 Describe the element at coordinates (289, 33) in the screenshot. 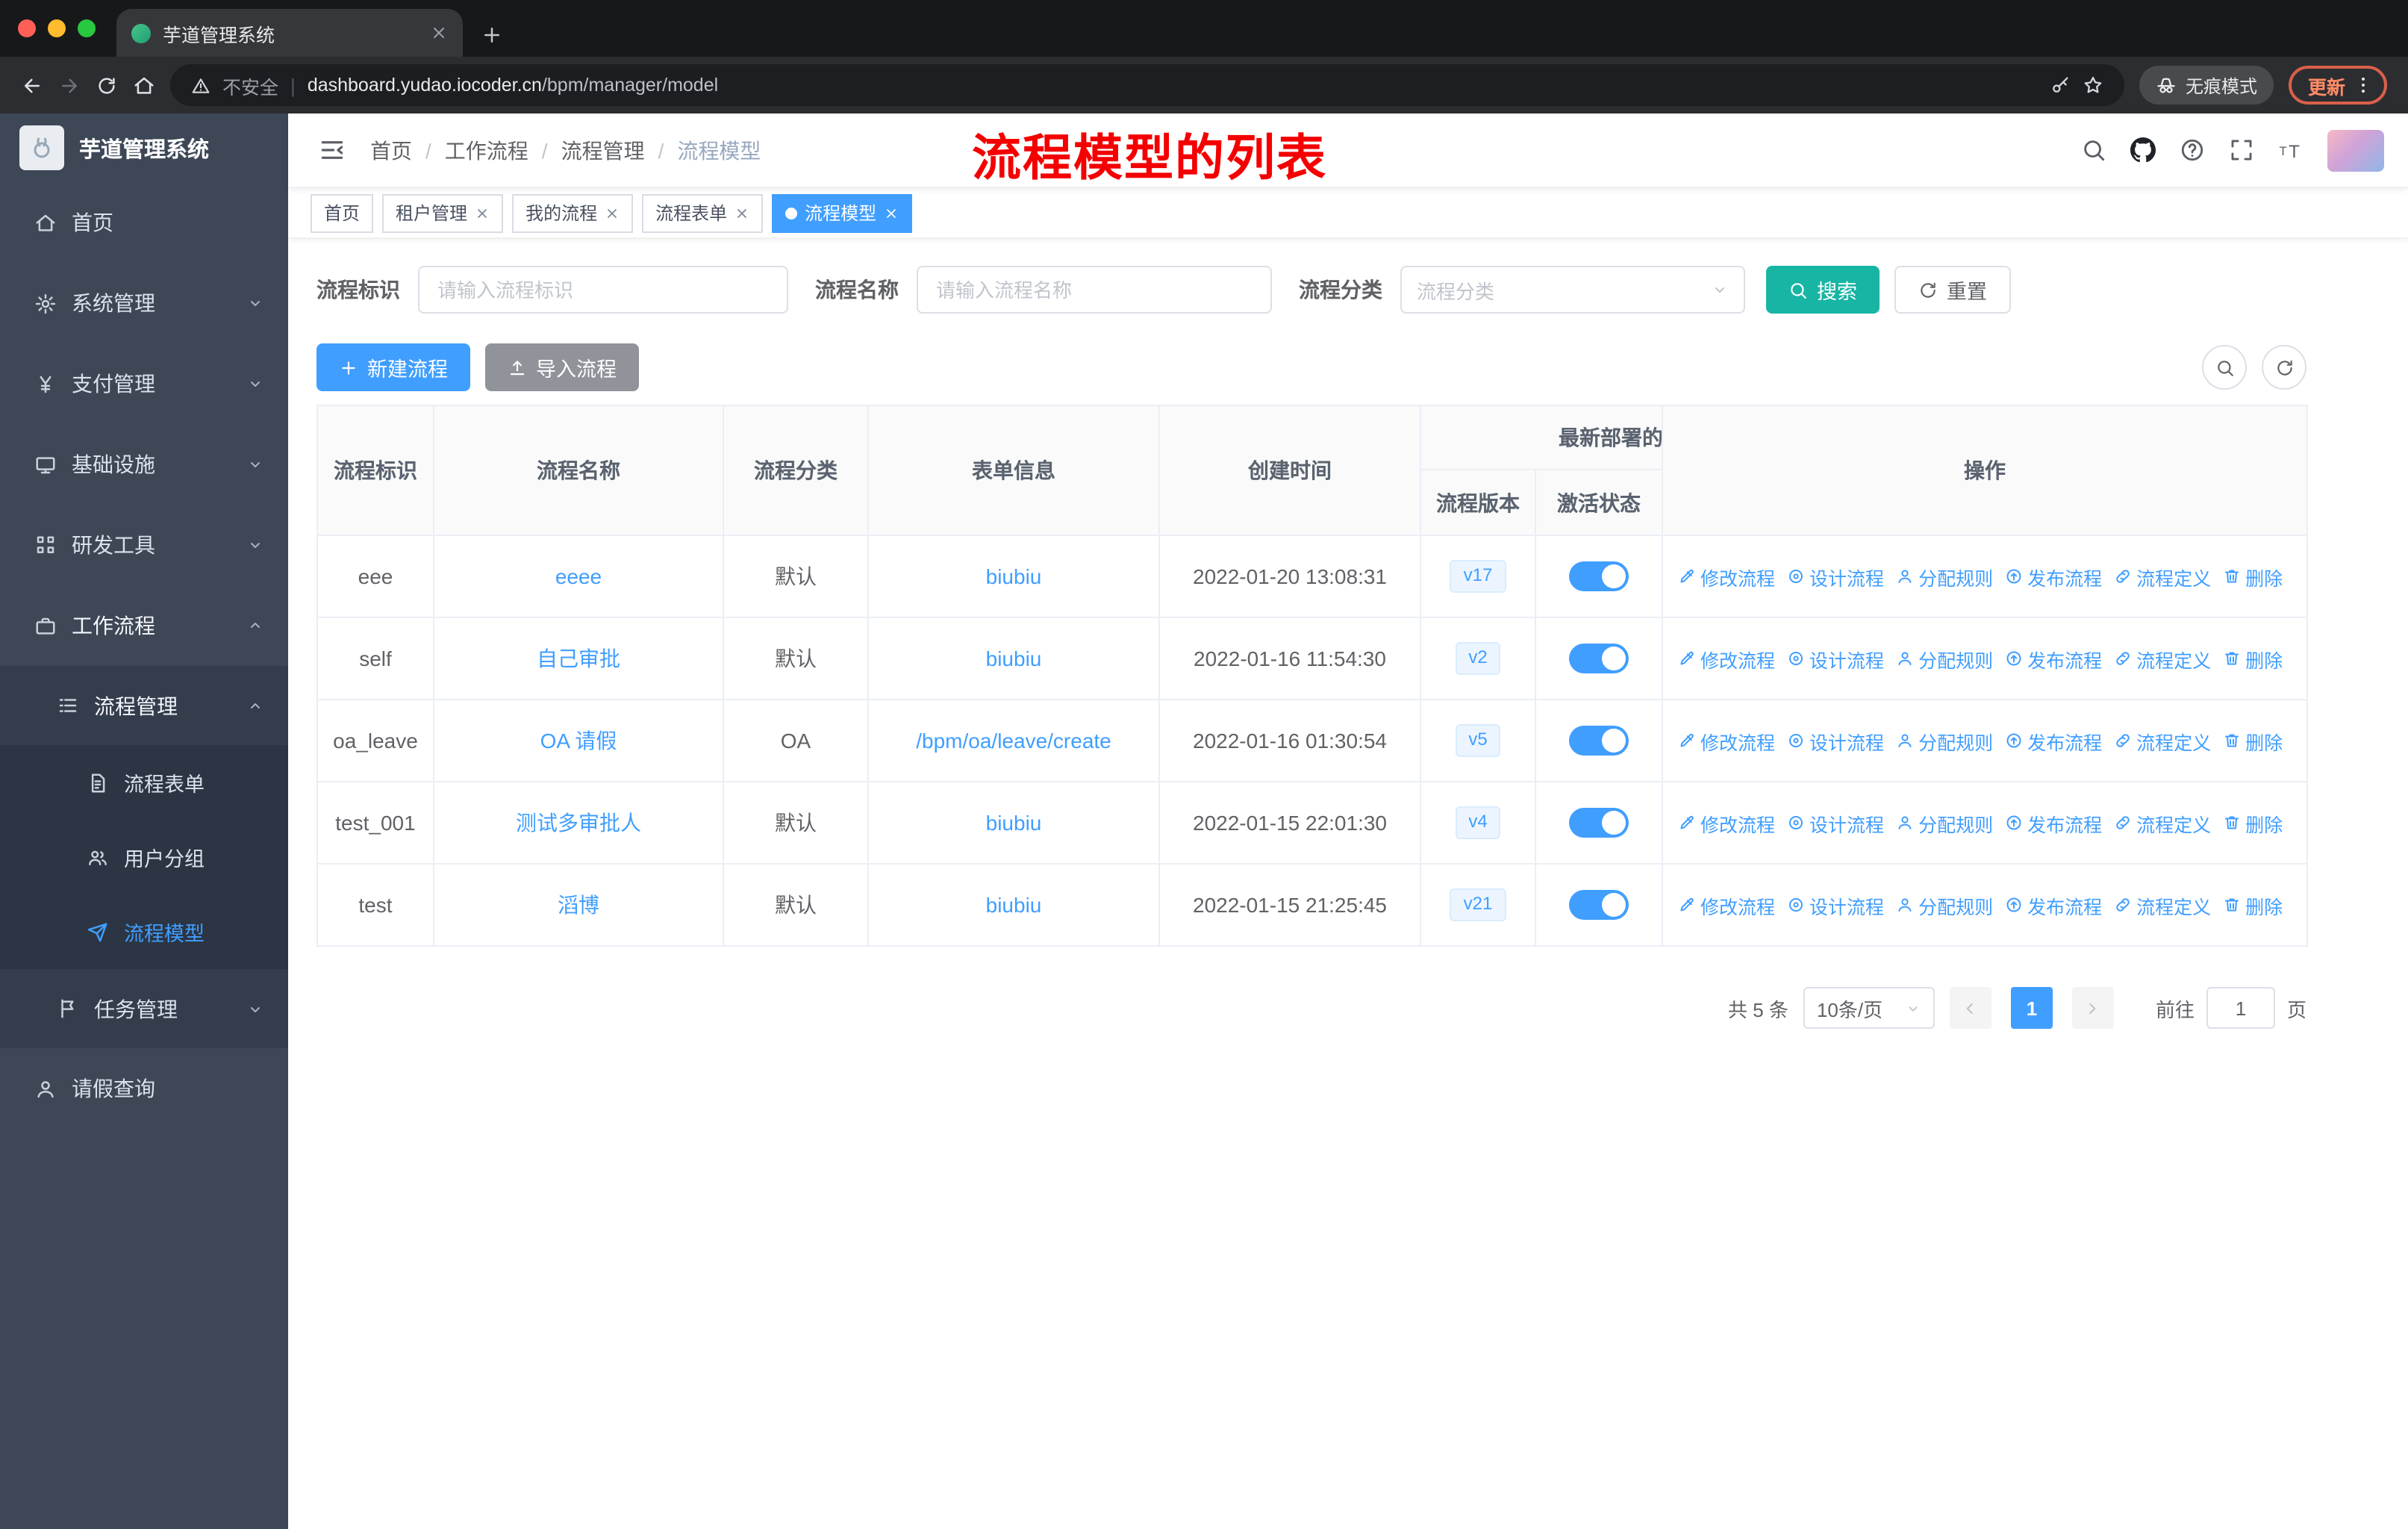

I see `browser-tab: 芋道管理系统` at that location.